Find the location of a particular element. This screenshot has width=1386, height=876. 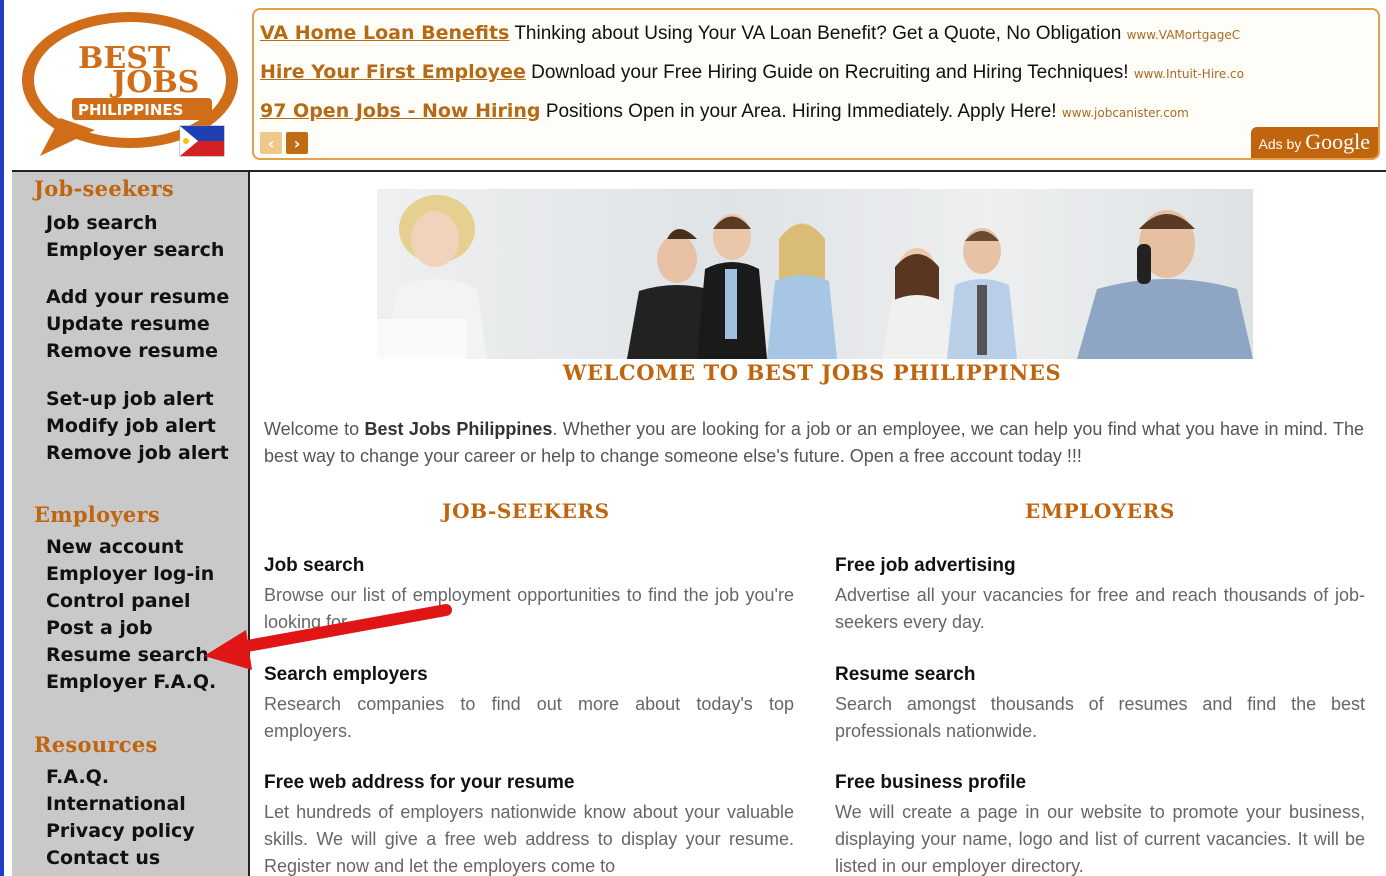

sidebar-heading-employers: Employers is located at coordinates (97, 514).